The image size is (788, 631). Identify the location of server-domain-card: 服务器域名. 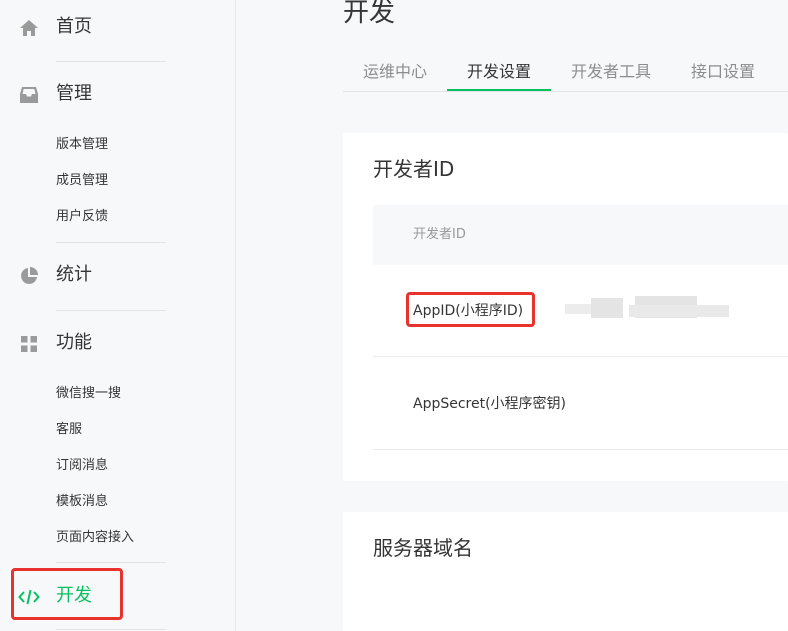
(565, 571).